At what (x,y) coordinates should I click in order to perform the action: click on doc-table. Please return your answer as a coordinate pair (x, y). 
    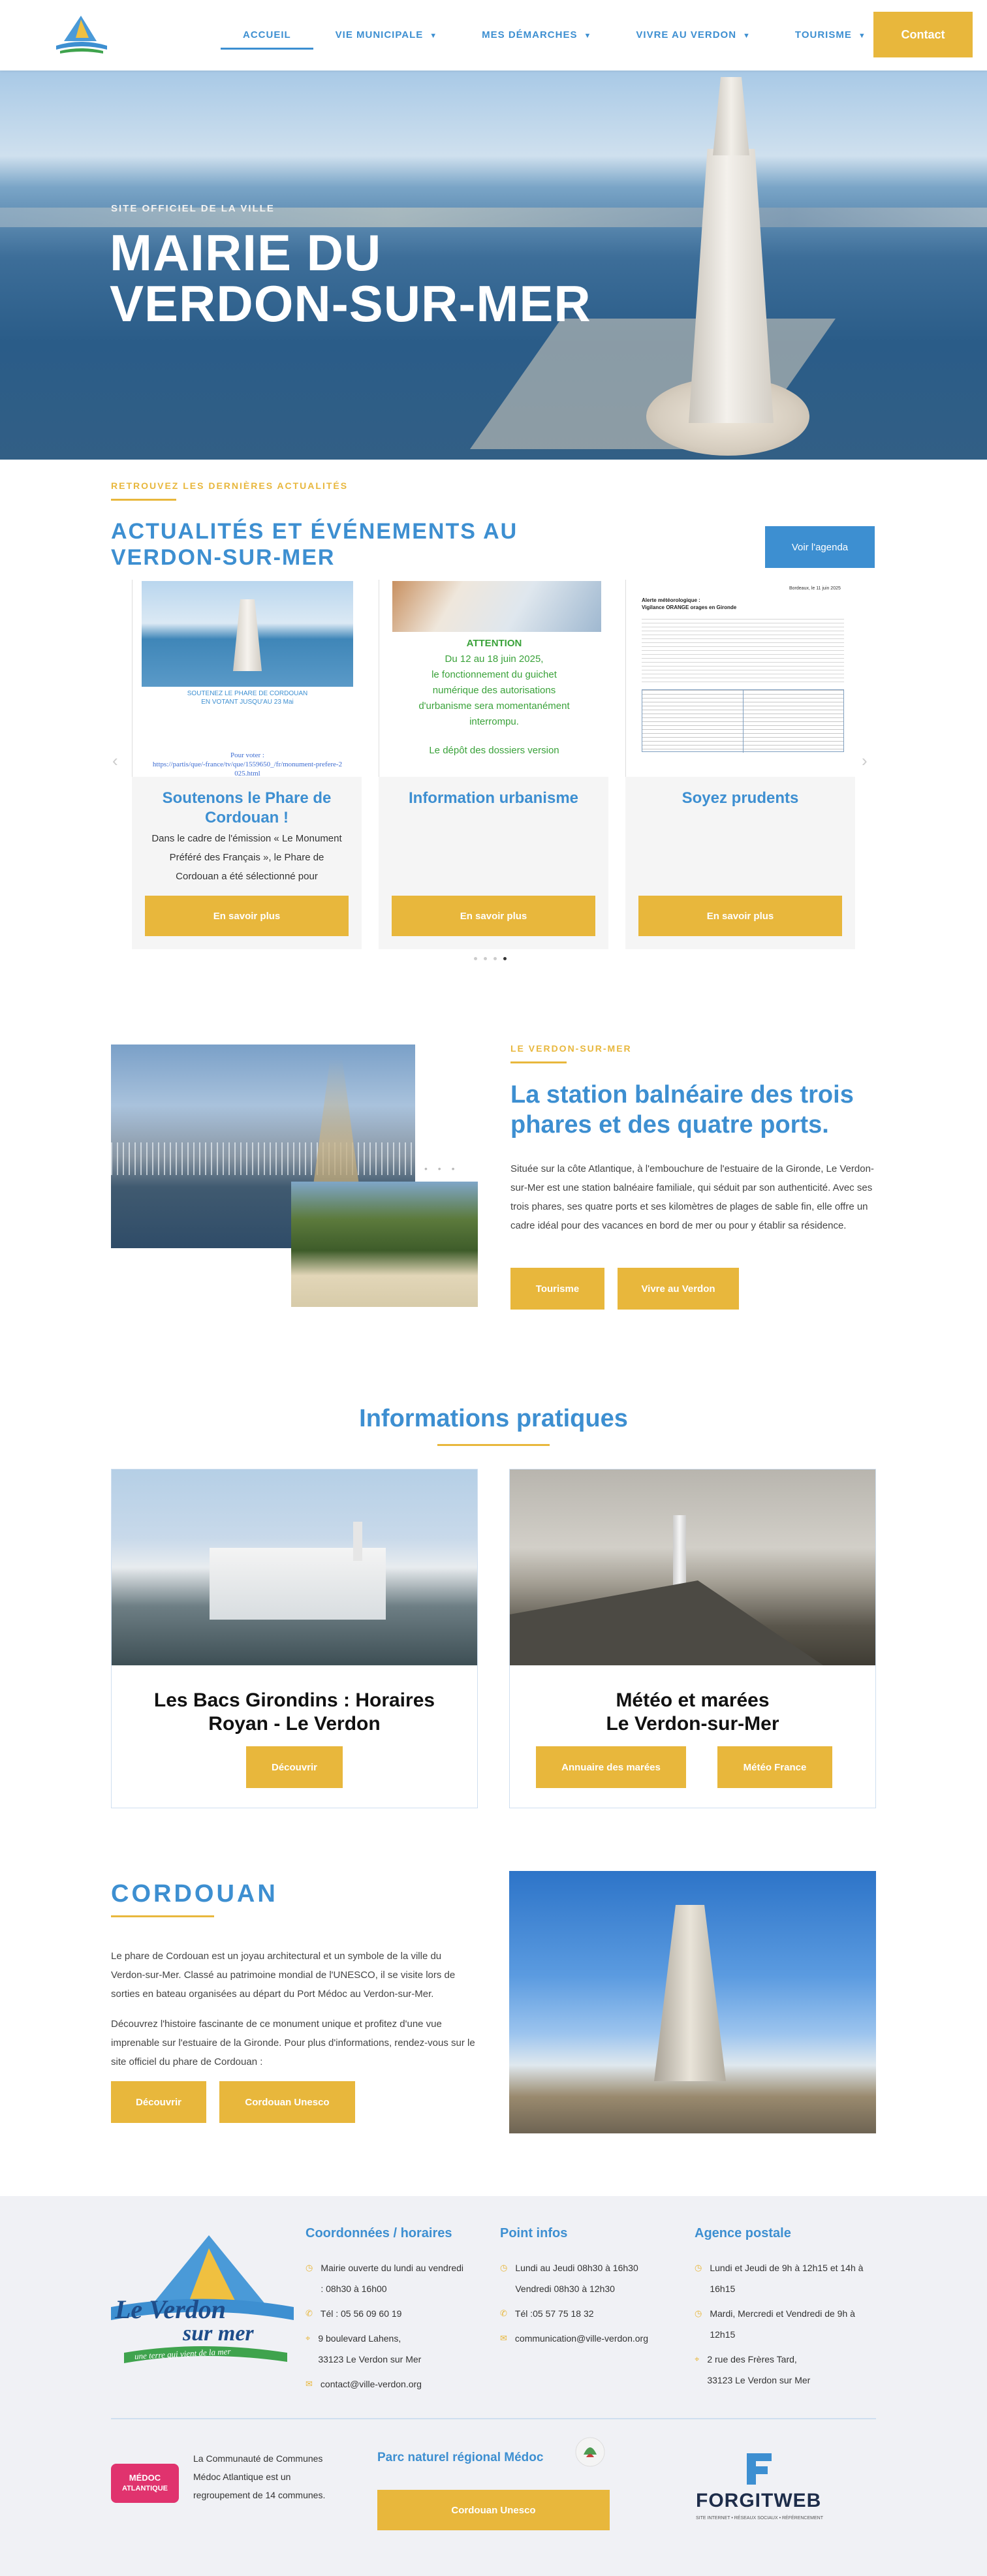
    Looking at the image, I should click on (743, 721).